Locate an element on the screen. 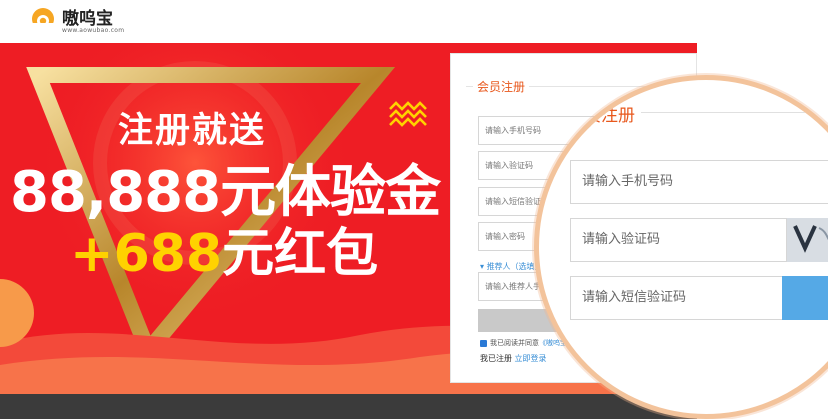 The height and width of the screenshot is (419, 828). checkbox-checked-icon is located at coordinates (483, 343).